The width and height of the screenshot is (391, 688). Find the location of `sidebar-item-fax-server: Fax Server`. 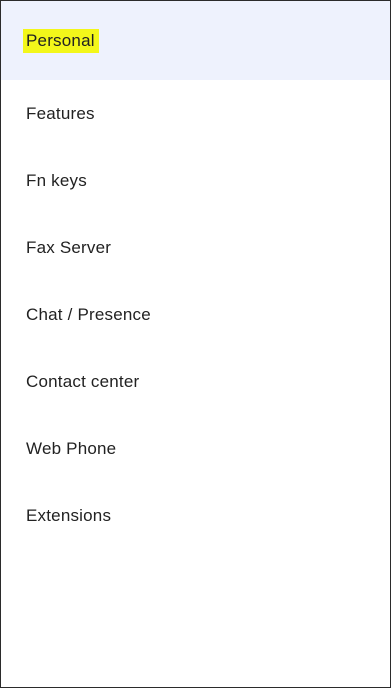

sidebar-item-fax-server: Fax Server is located at coordinates (195, 247).